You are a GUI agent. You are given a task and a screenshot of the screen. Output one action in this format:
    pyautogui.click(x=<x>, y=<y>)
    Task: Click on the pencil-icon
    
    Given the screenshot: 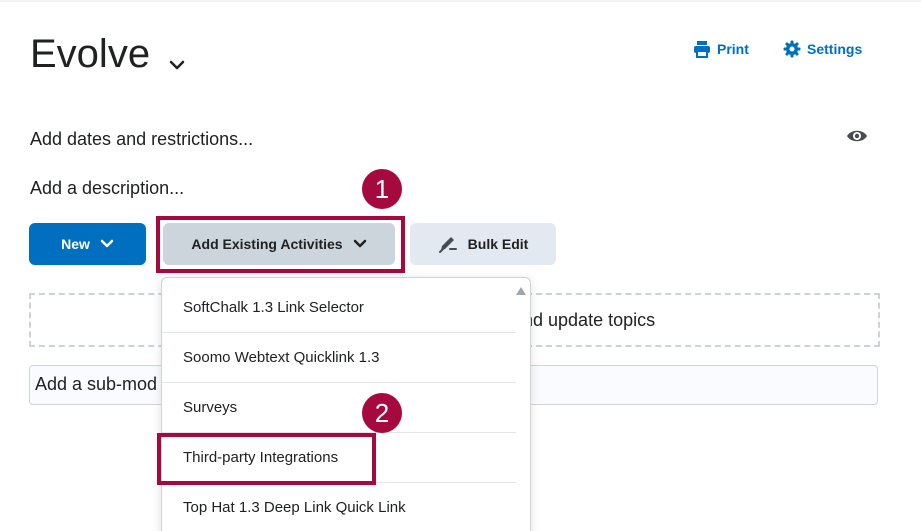 What is the action you would take?
    pyautogui.click(x=447, y=245)
    